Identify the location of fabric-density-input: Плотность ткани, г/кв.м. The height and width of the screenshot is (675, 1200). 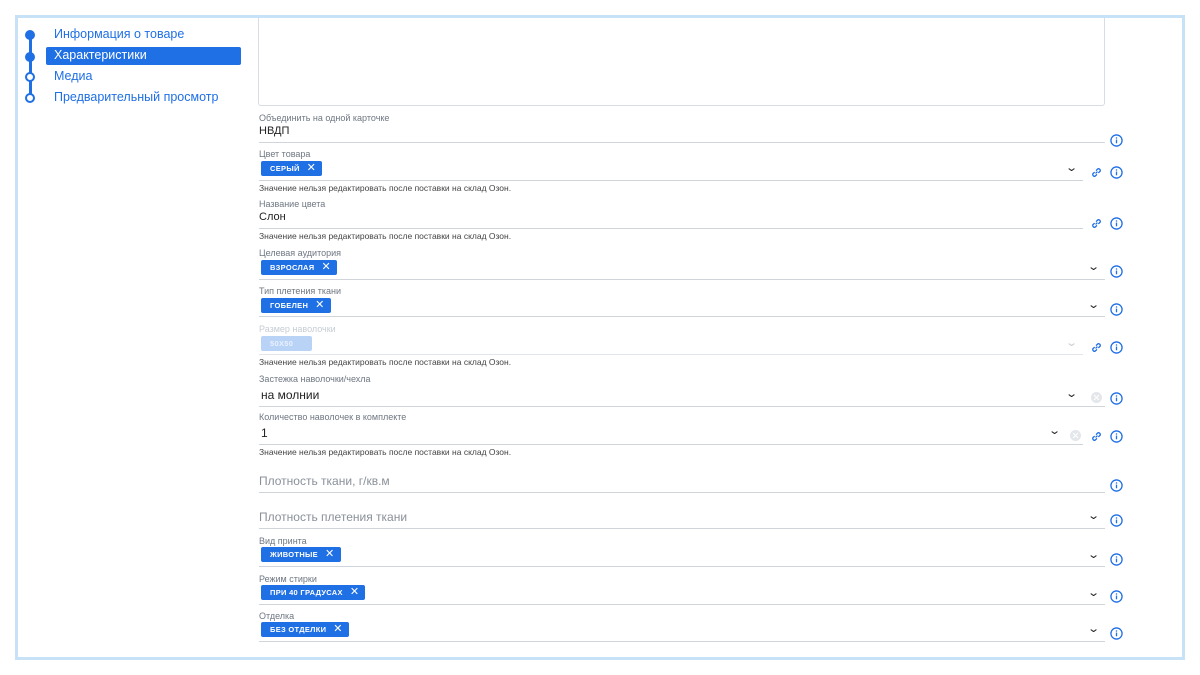
(324, 481).